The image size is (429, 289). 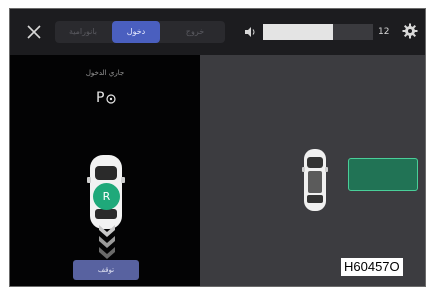 I want to click on auto-park-icon: P, so click(x=106, y=98).